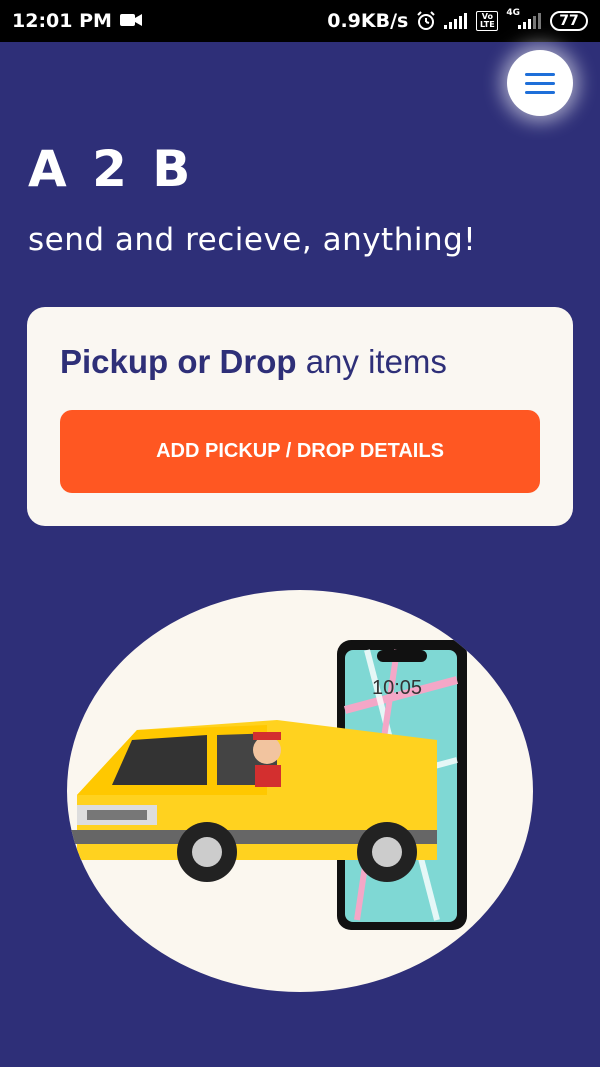 The width and height of the screenshot is (600, 1067). I want to click on alarm-icon, so click(426, 21).